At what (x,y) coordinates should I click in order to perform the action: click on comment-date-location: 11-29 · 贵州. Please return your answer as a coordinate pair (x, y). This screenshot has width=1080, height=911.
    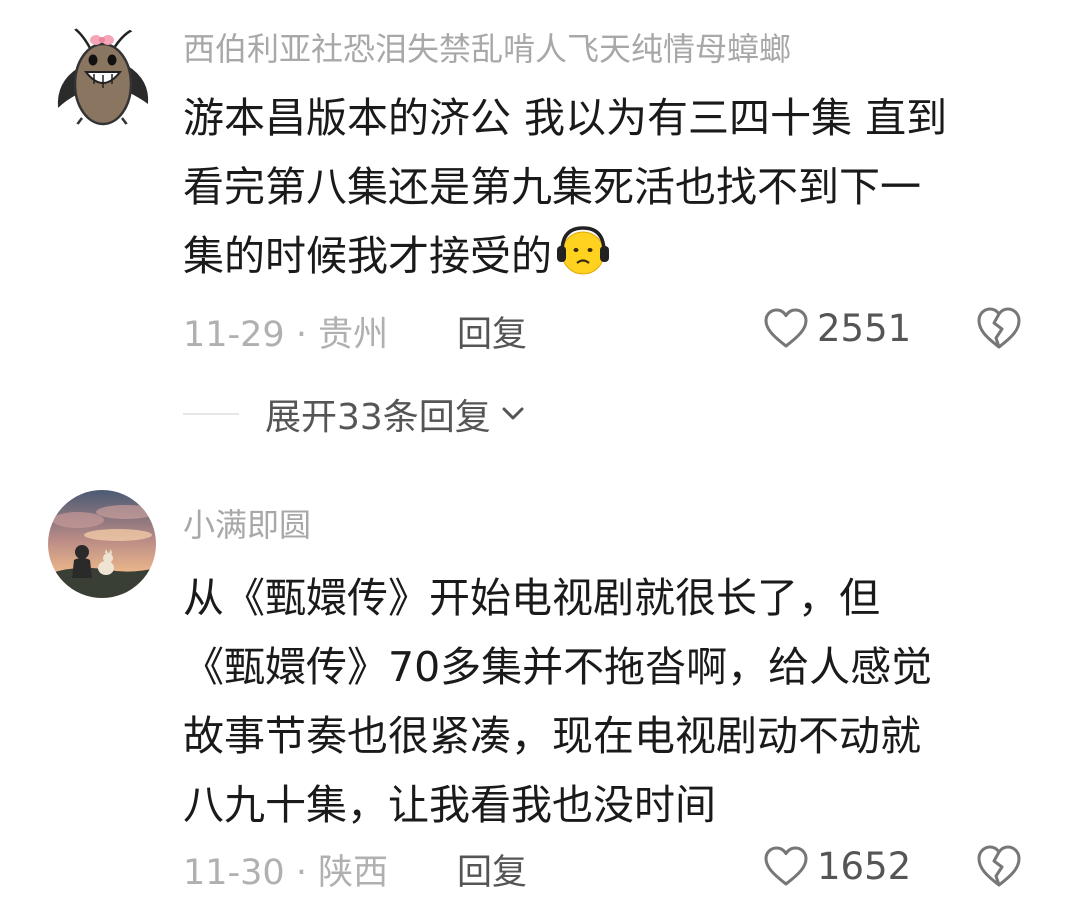
    Looking at the image, I should click on (285, 331).